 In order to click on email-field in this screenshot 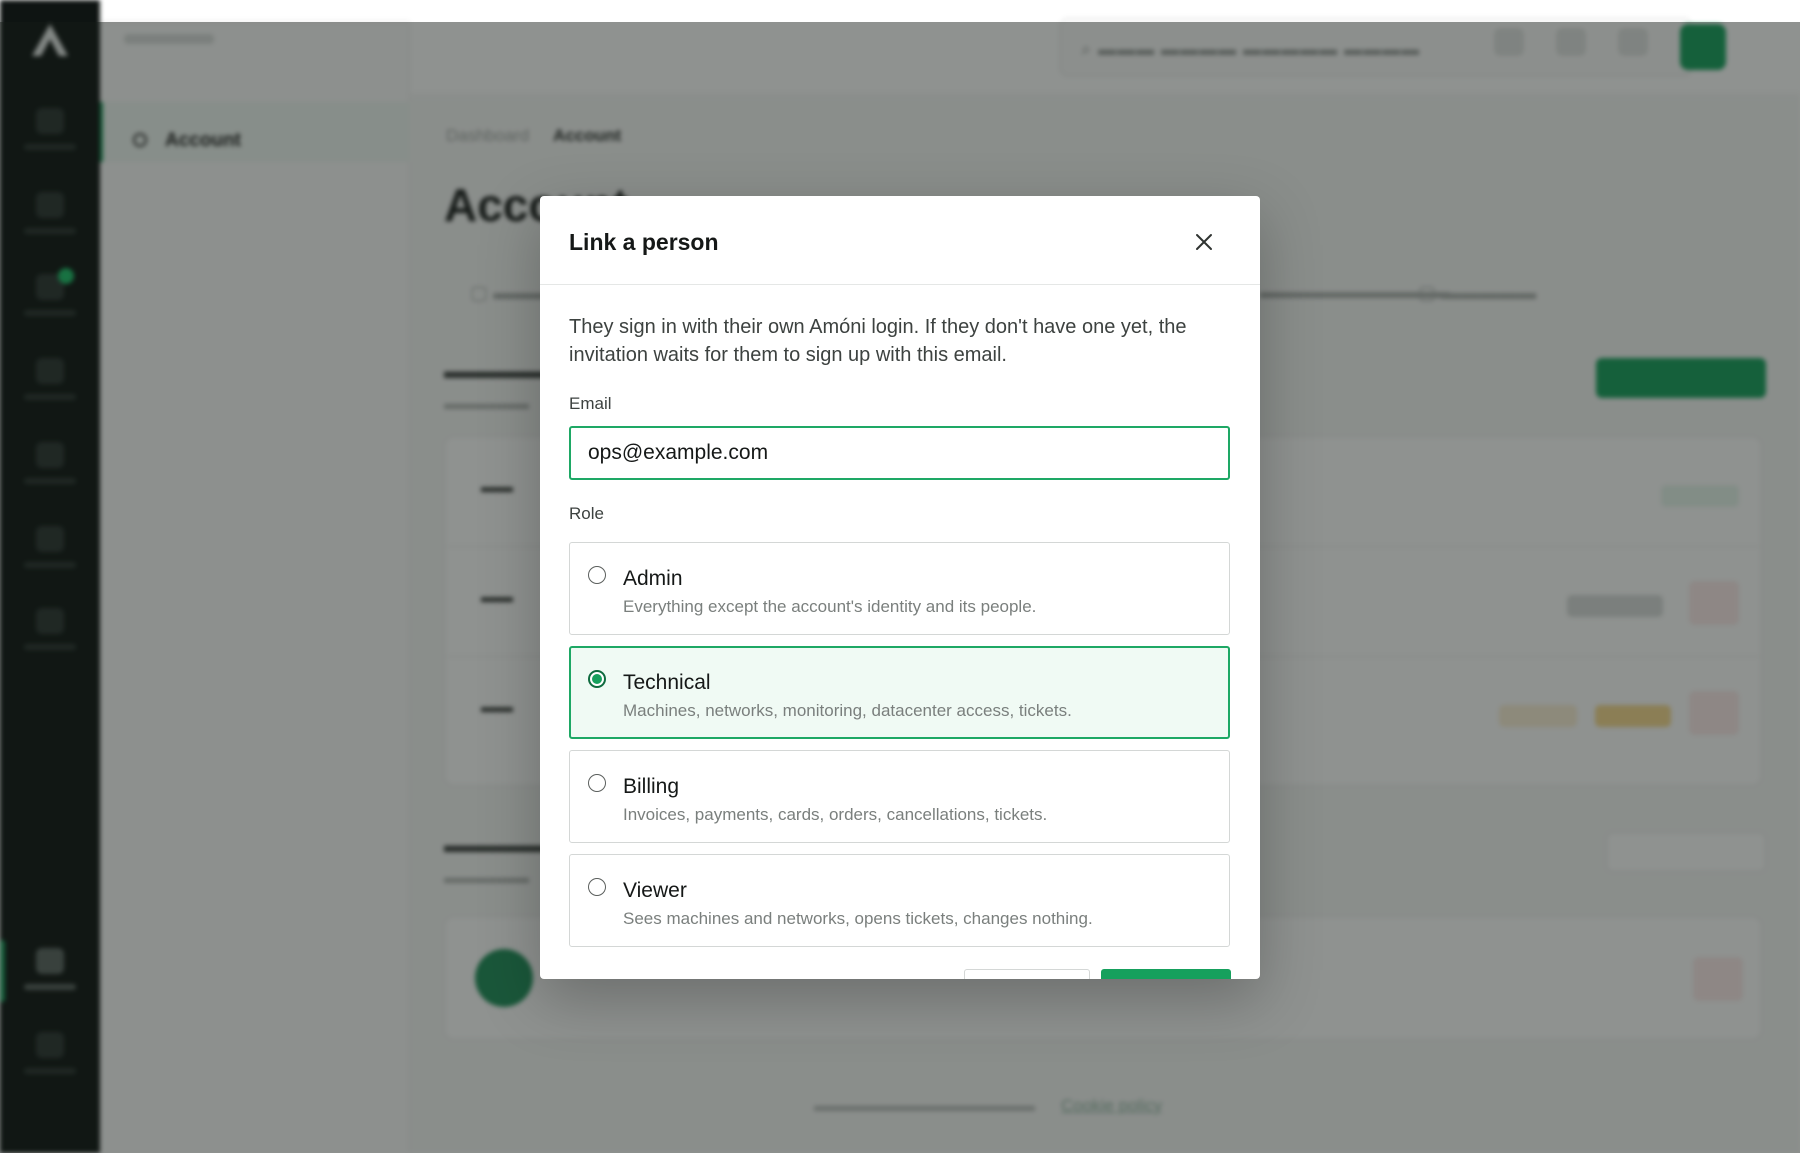, I will do `click(899, 453)`.